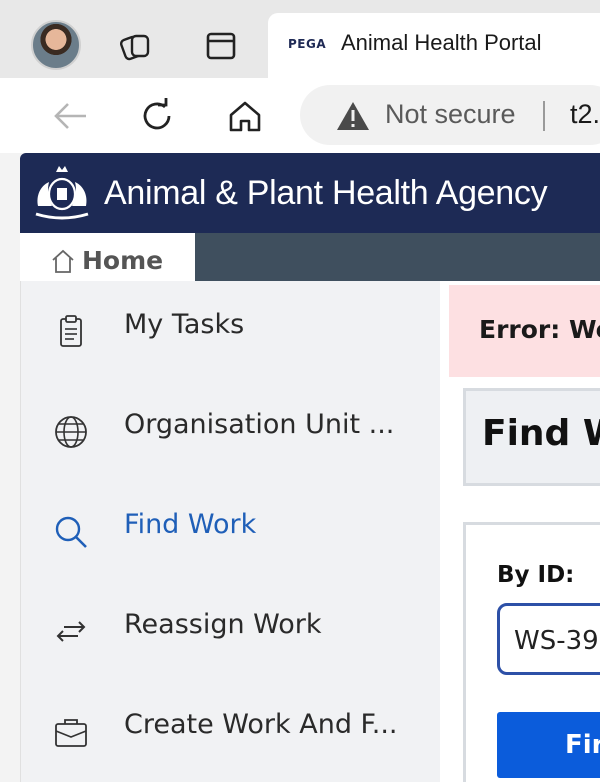  What do you see at coordinates (548, 745) in the screenshot?
I see `find-button: Fir` at bounding box center [548, 745].